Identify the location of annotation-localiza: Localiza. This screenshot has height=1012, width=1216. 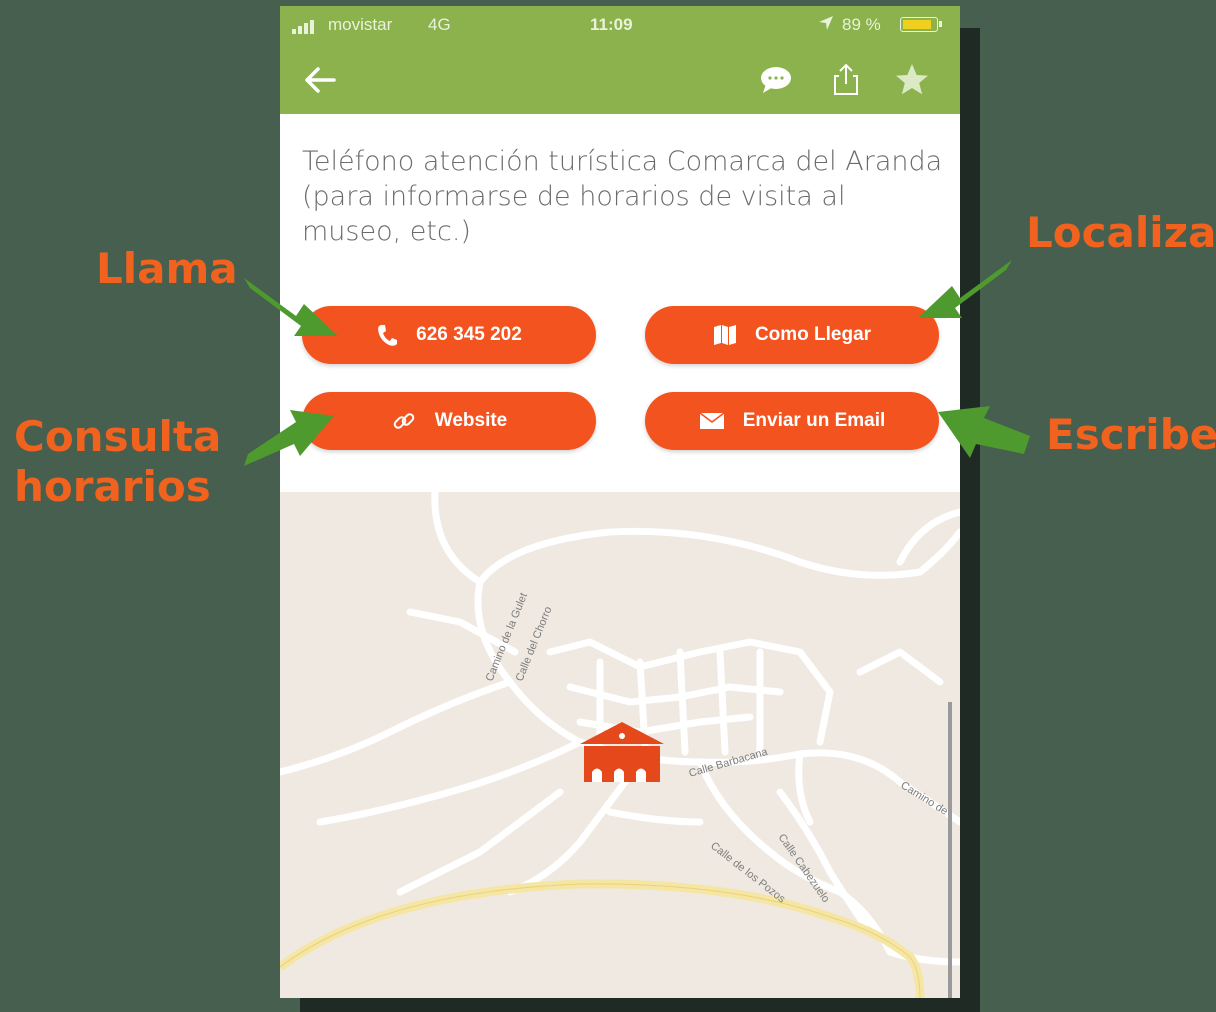
(1121, 232).